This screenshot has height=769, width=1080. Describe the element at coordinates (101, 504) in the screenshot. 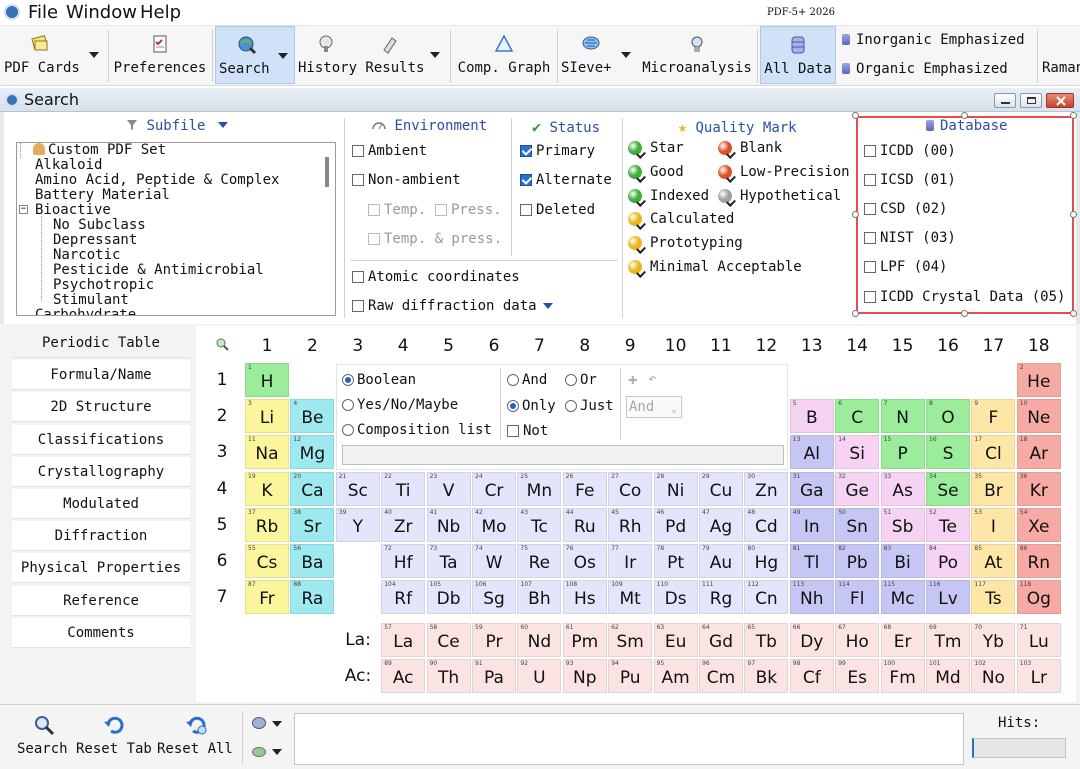

I see `tab-modulated: Modulated` at that location.